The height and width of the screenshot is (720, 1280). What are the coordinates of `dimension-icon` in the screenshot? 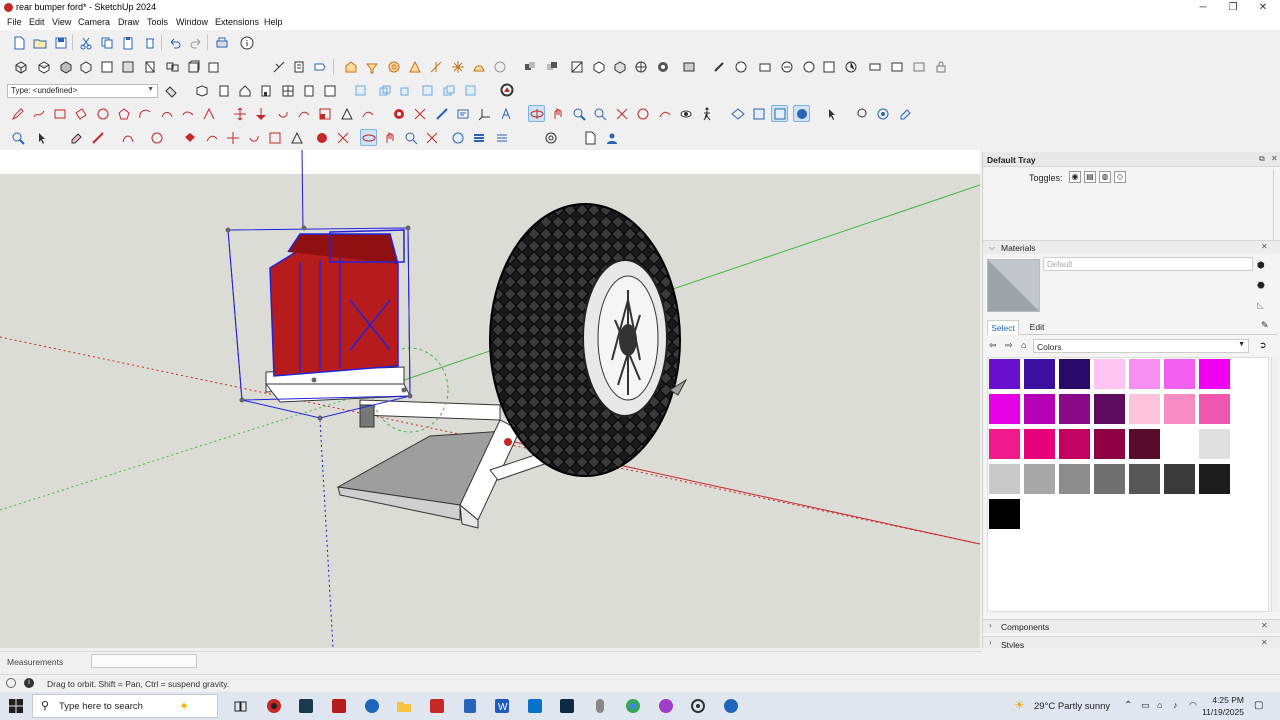 It's located at (419, 113).